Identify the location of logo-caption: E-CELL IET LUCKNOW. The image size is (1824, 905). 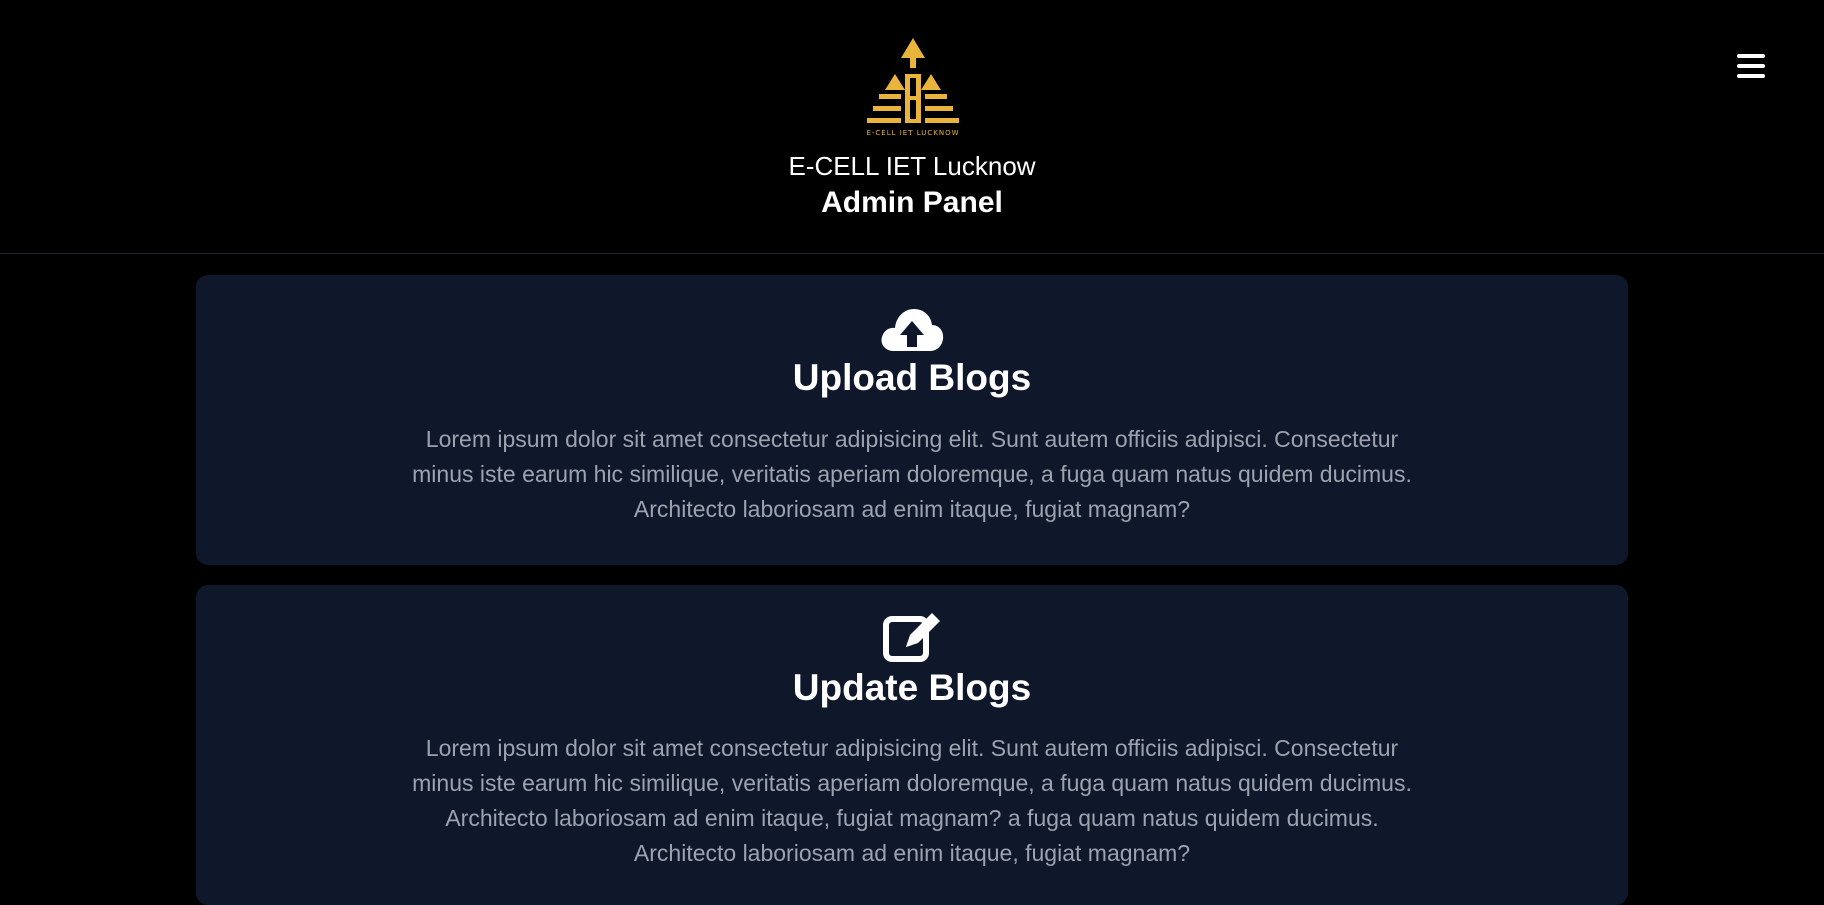
(912, 133).